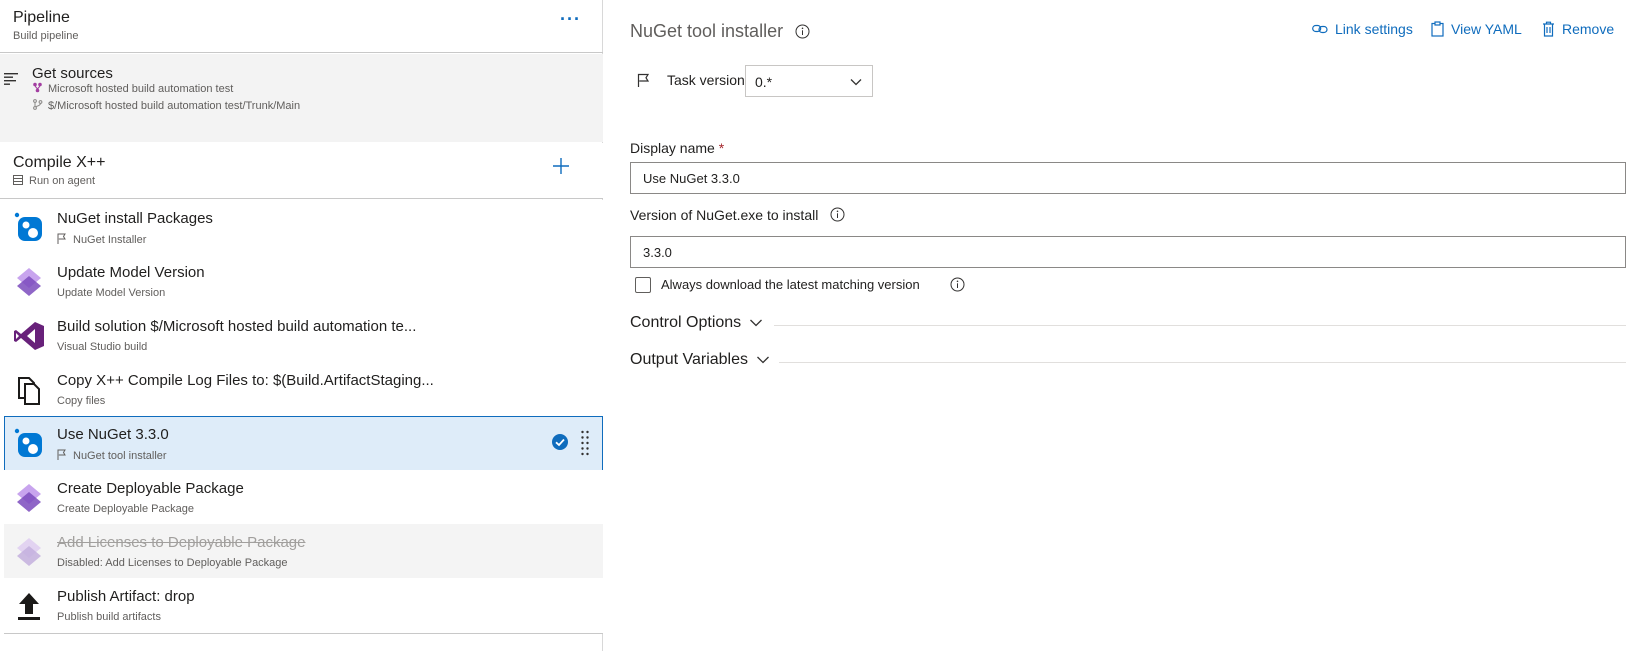 The image size is (1632, 651). Describe the element at coordinates (560, 442) in the screenshot. I see `enabled-check-icon` at that location.